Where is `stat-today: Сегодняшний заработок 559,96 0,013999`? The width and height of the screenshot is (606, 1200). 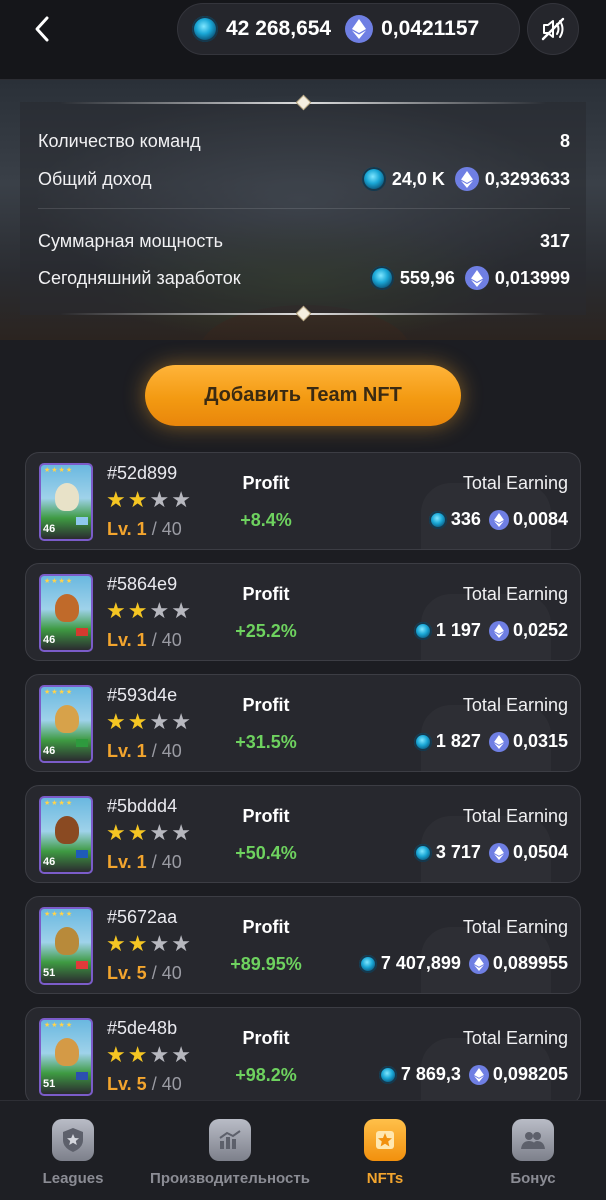 stat-today: Сегодняшний заработок 559,96 0,013999 is located at coordinates (304, 278).